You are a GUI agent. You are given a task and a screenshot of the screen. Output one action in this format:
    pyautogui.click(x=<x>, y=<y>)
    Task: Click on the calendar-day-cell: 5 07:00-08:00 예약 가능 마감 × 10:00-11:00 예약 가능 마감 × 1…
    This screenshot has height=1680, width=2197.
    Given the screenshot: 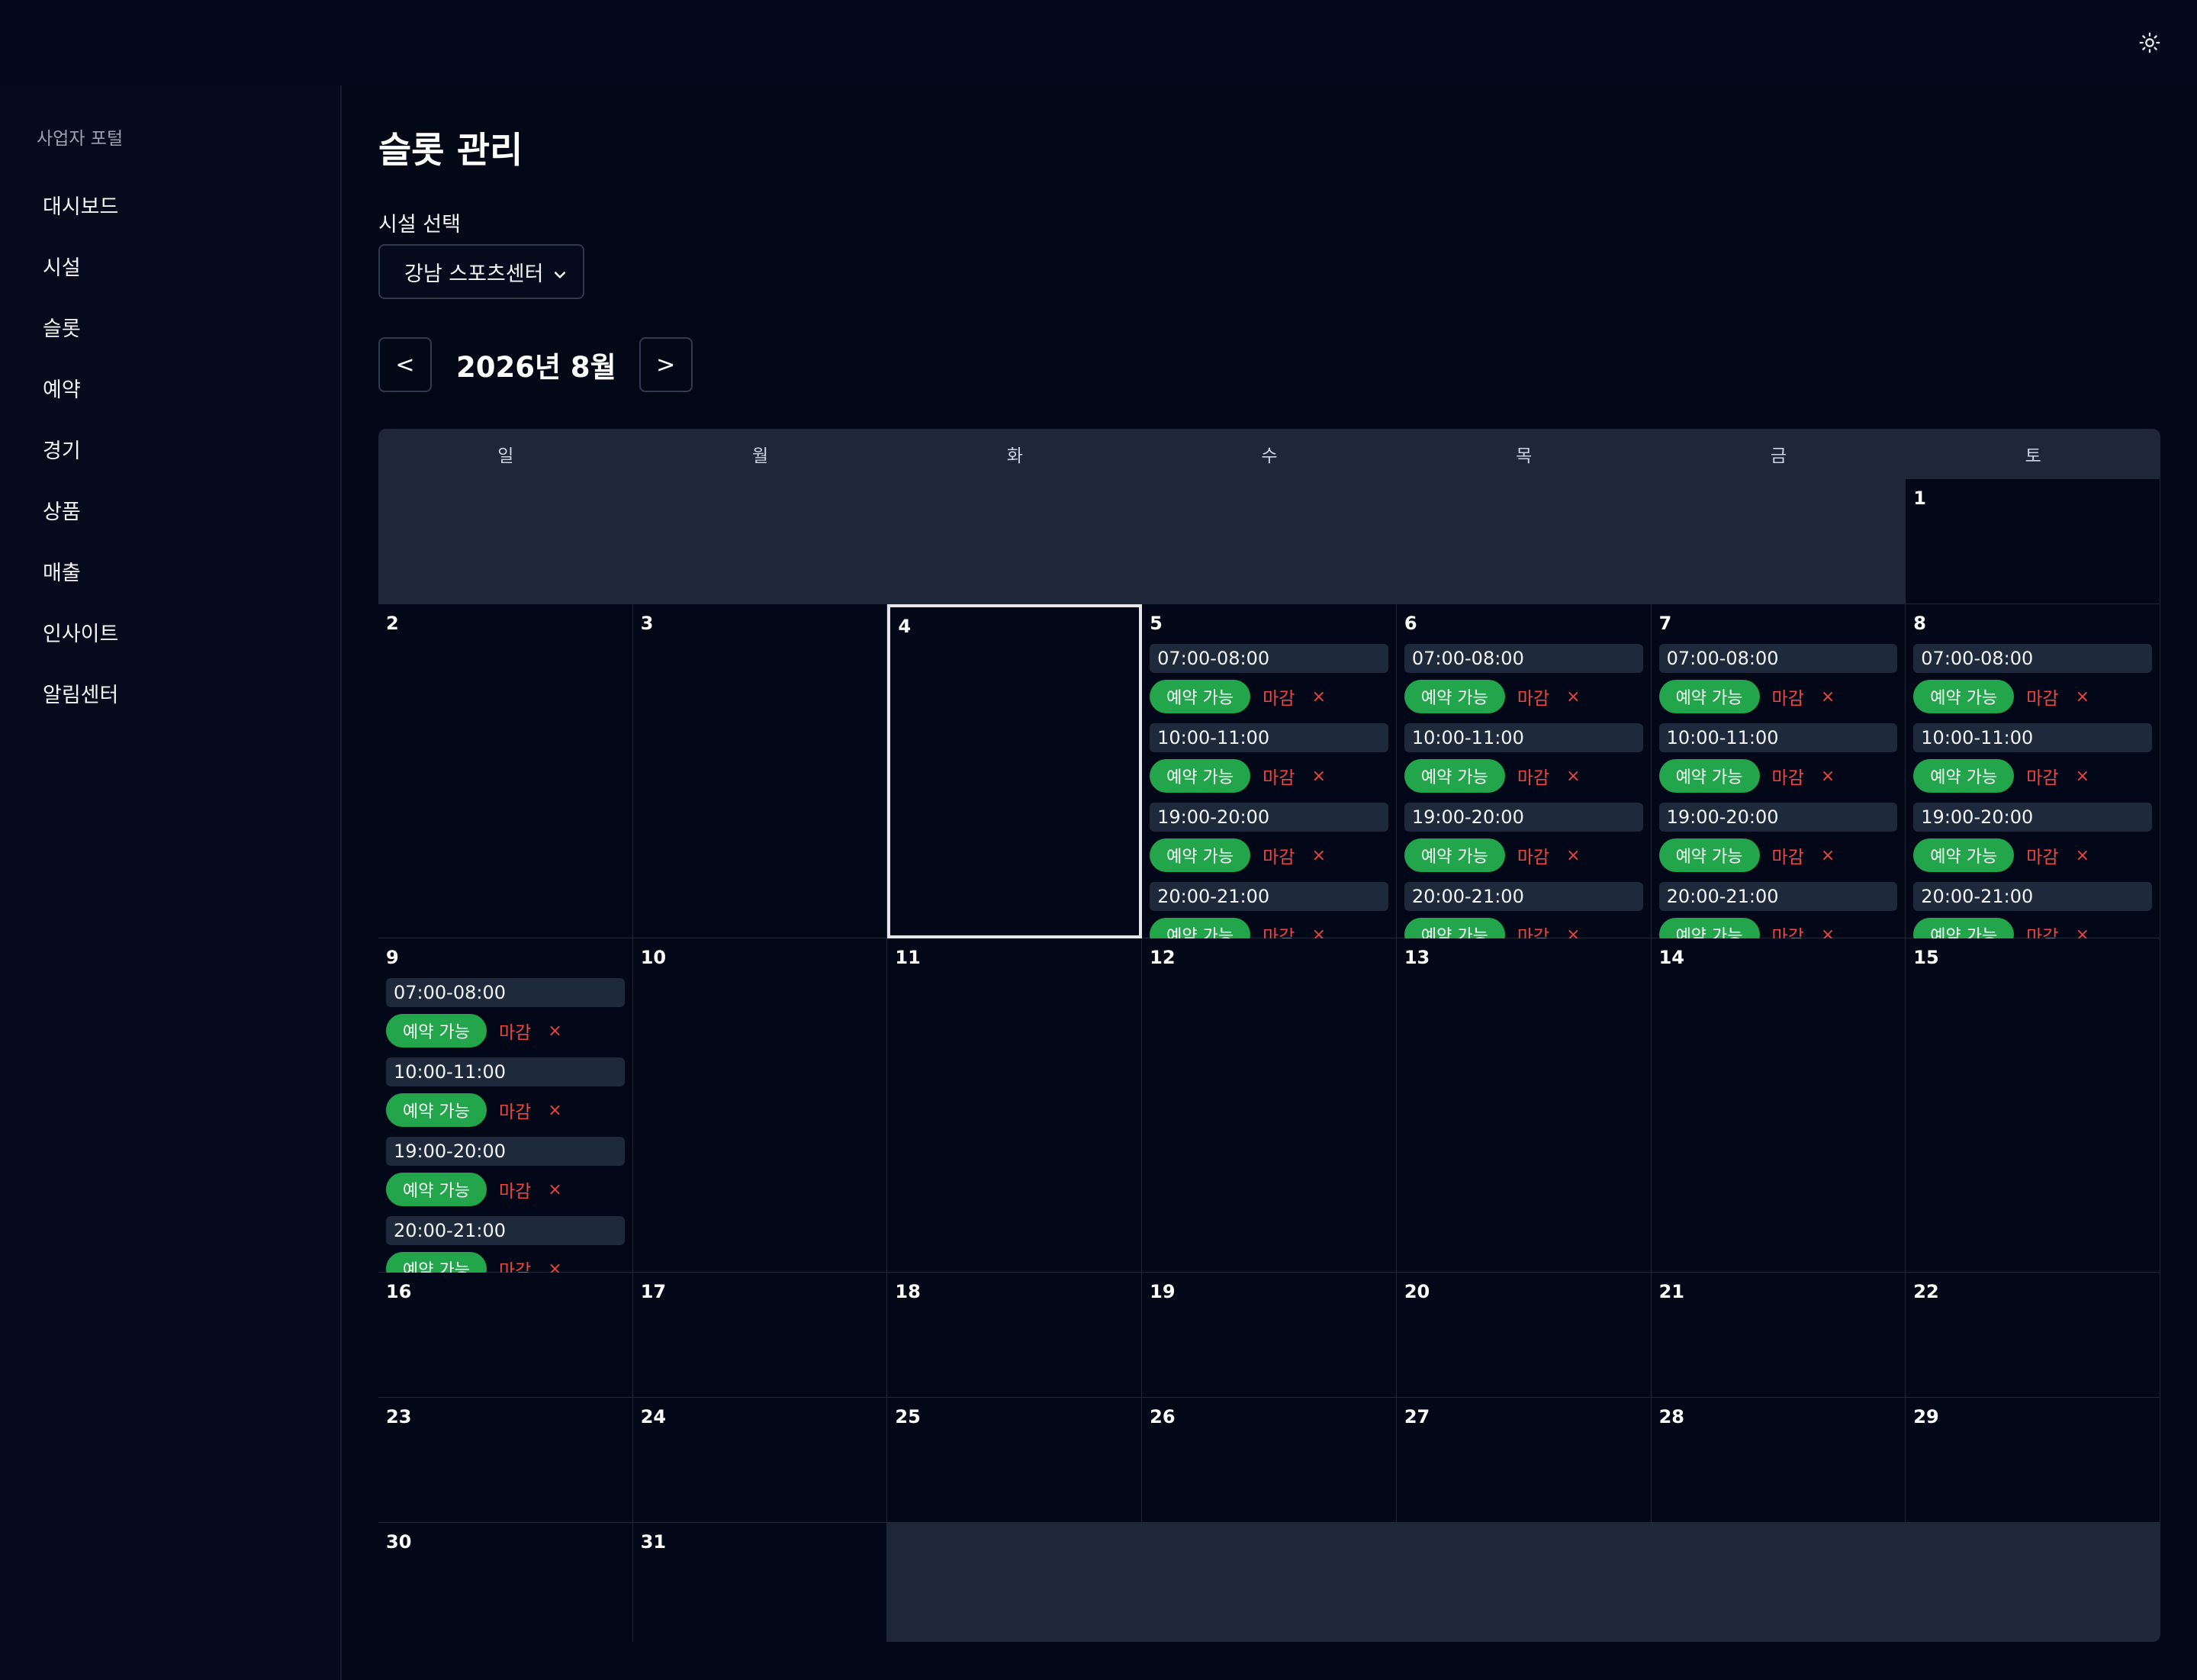 What is the action you would take?
    pyautogui.click(x=1269, y=777)
    